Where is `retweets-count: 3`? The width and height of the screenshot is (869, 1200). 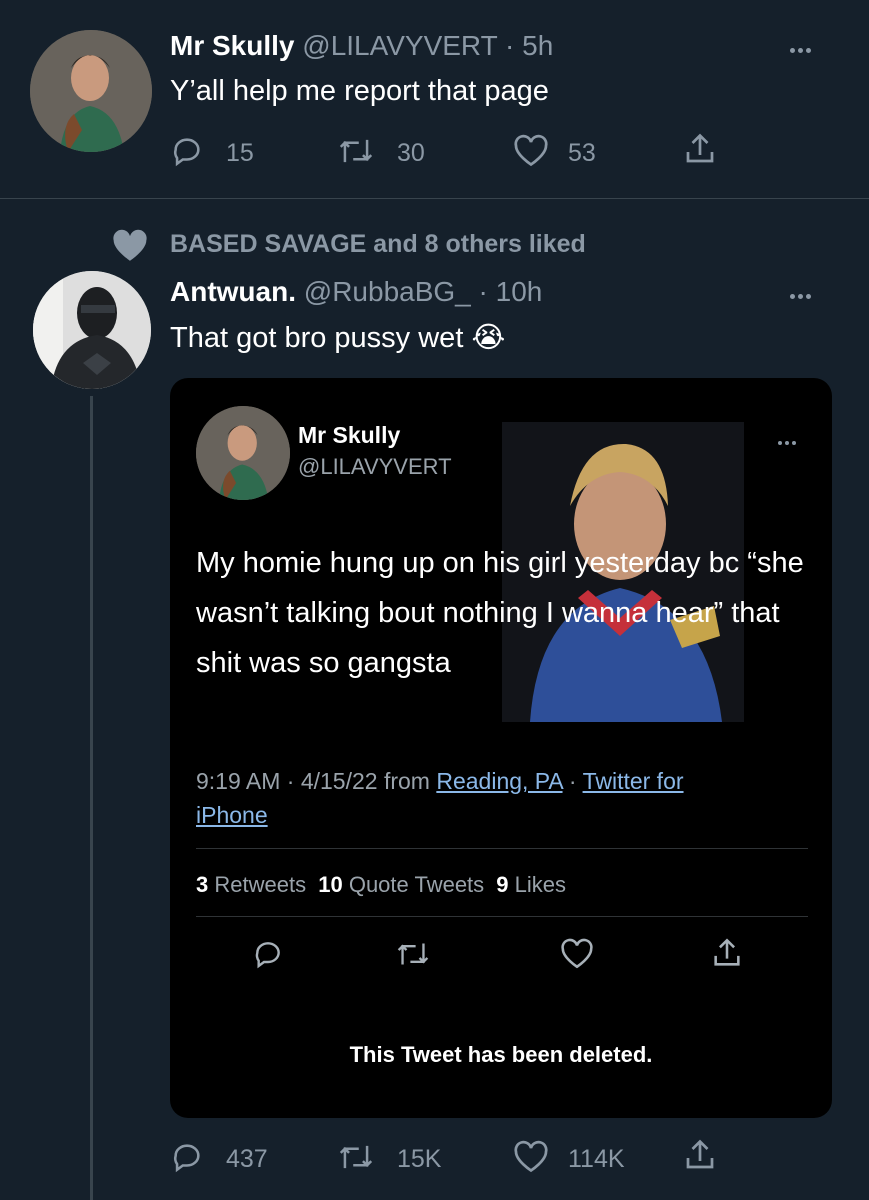
retweets-count: 3 is located at coordinates (202, 884).